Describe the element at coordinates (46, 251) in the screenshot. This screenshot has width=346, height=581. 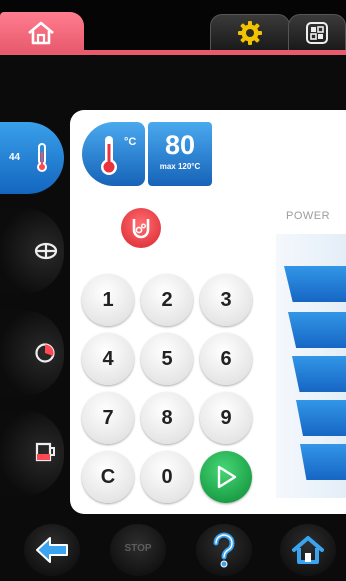
I see `fan-icon` at that location.